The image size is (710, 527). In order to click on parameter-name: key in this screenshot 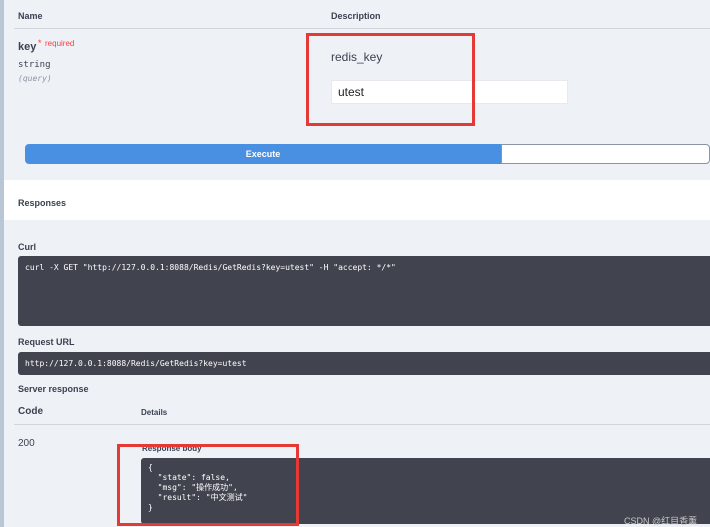, I will do `click(27, 47)`.